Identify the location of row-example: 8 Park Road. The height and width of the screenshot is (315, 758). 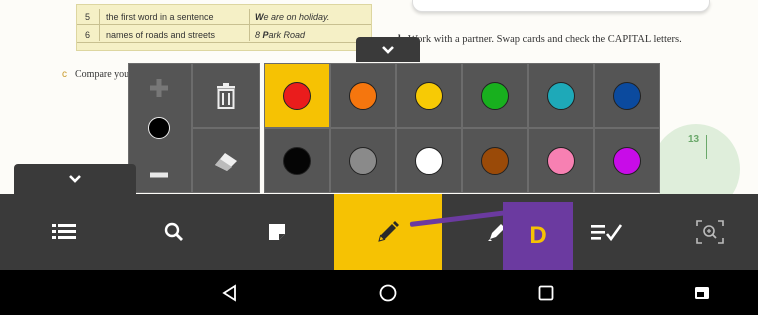
(280, 35).